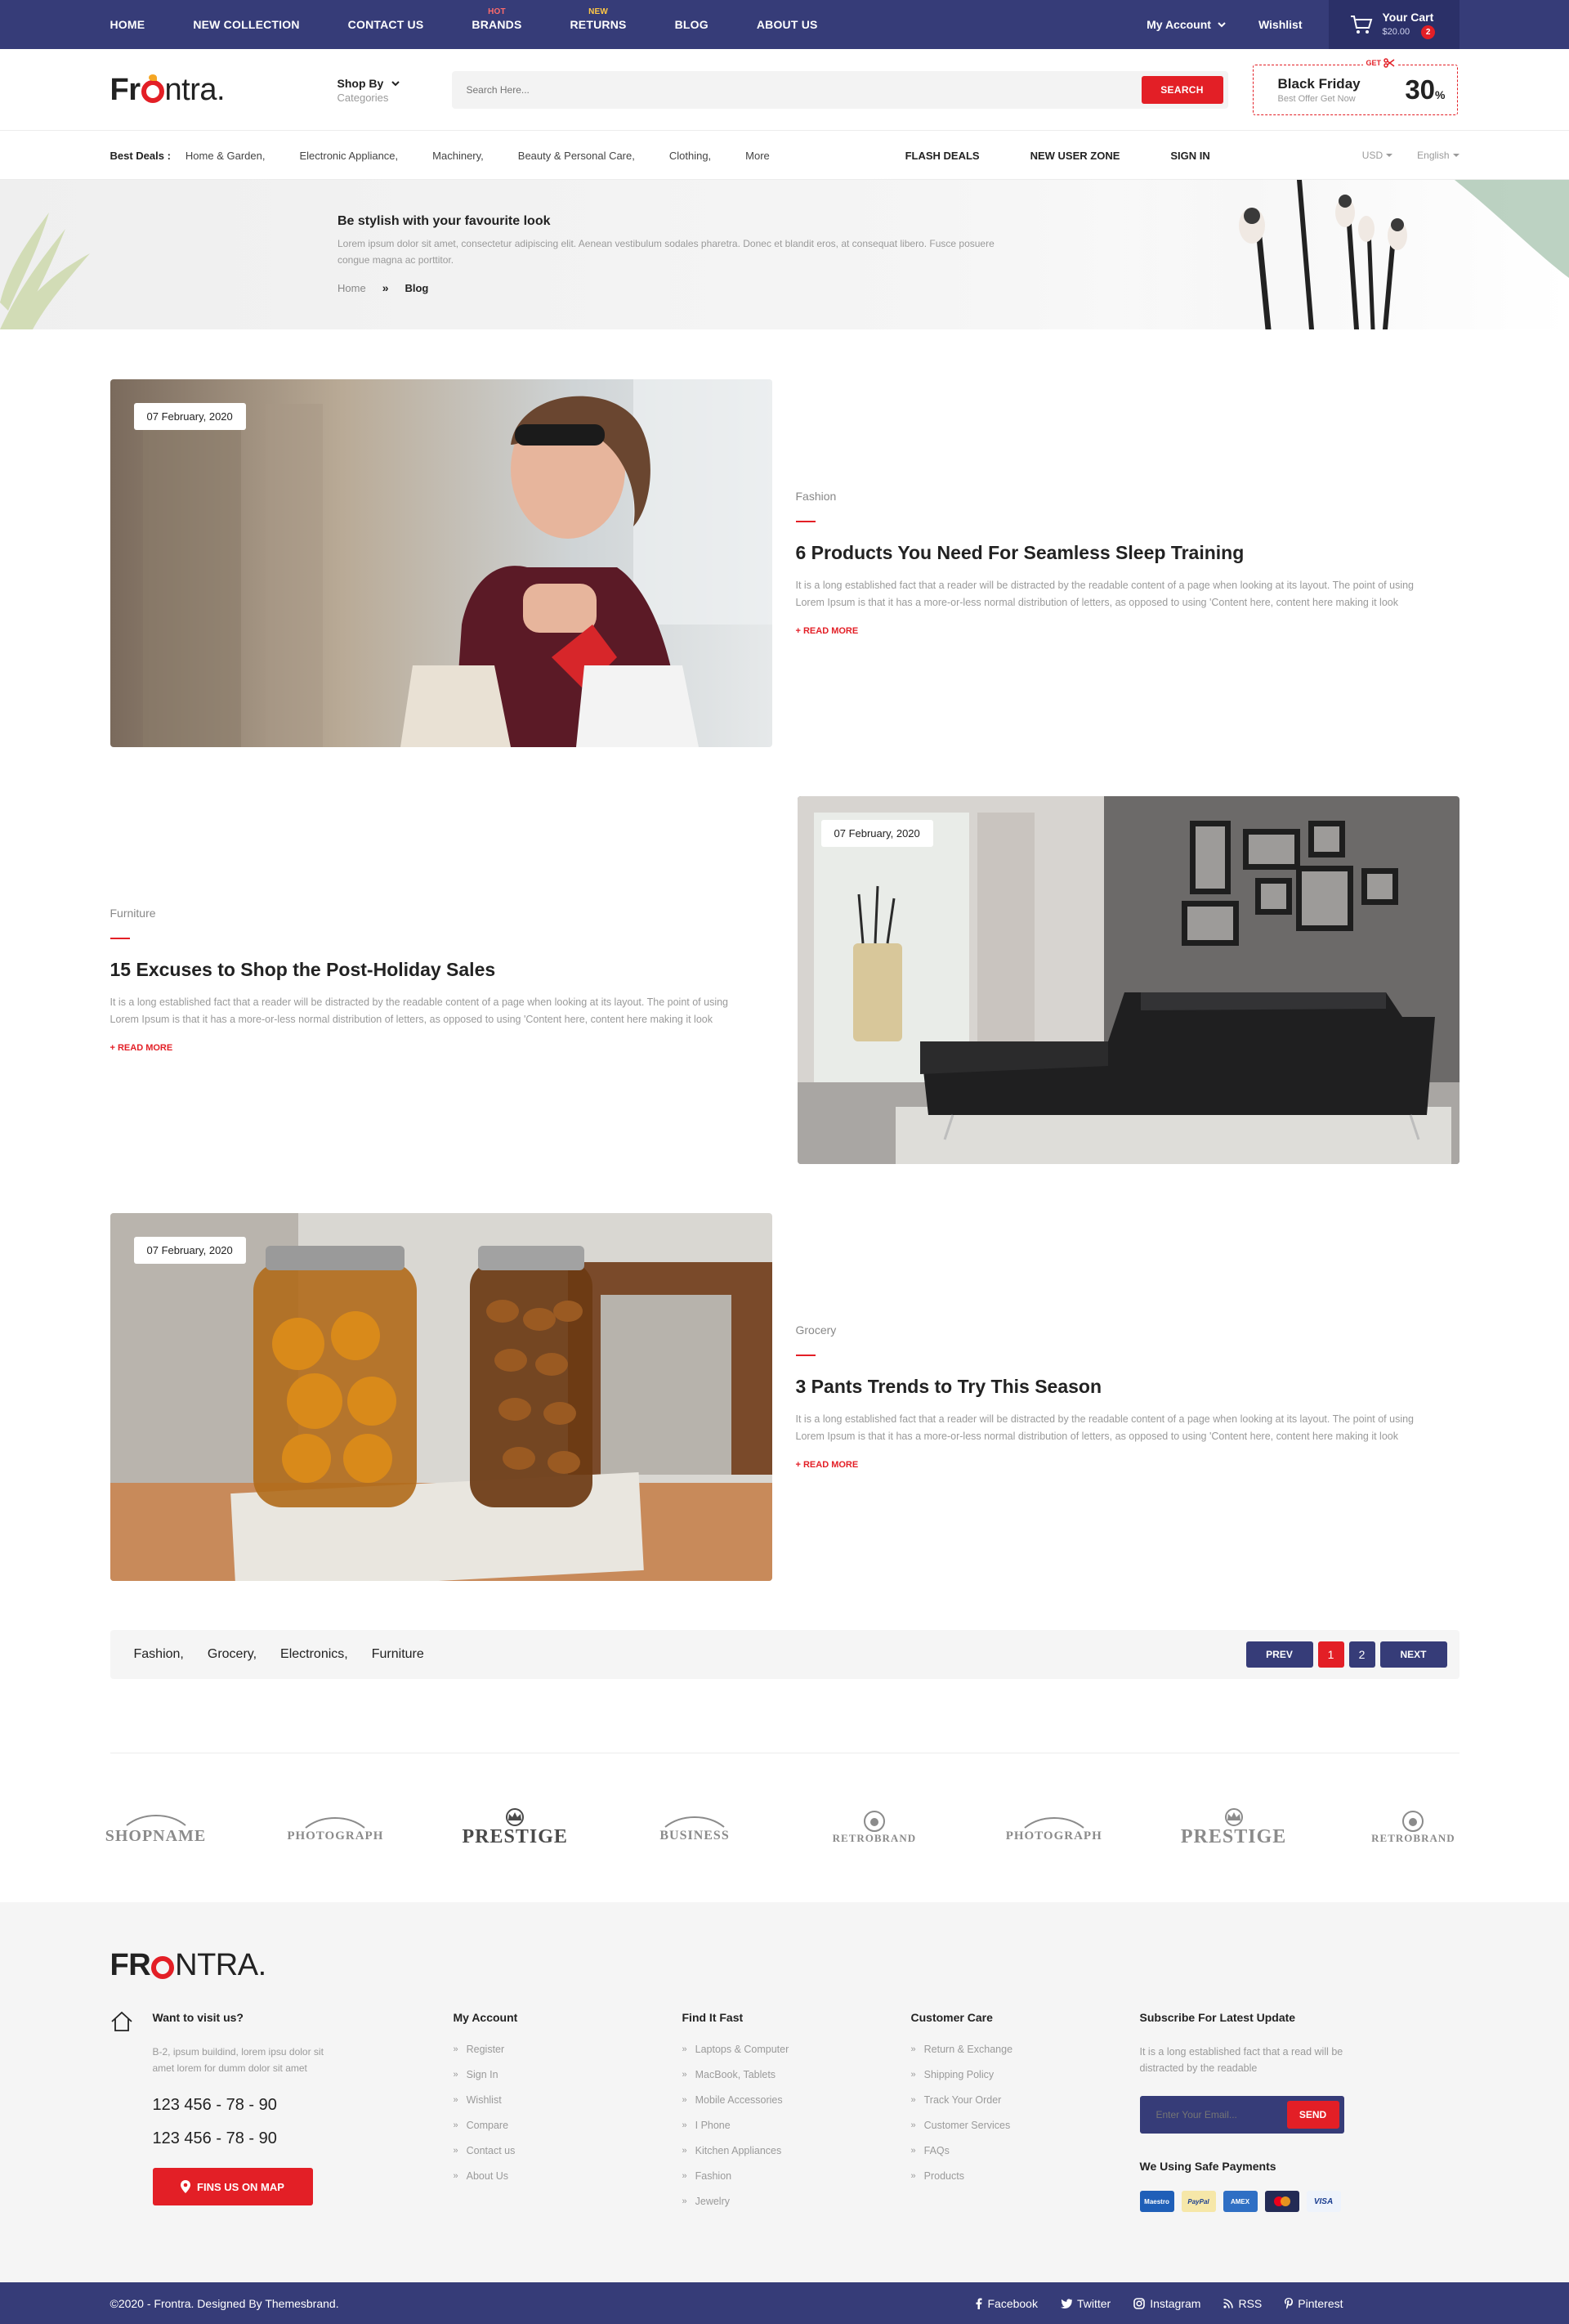  Describe the element at coordinates (796, 2074) in the screenshot. I see `footer-link-macbook: » MacBook, Tablets` at that location.